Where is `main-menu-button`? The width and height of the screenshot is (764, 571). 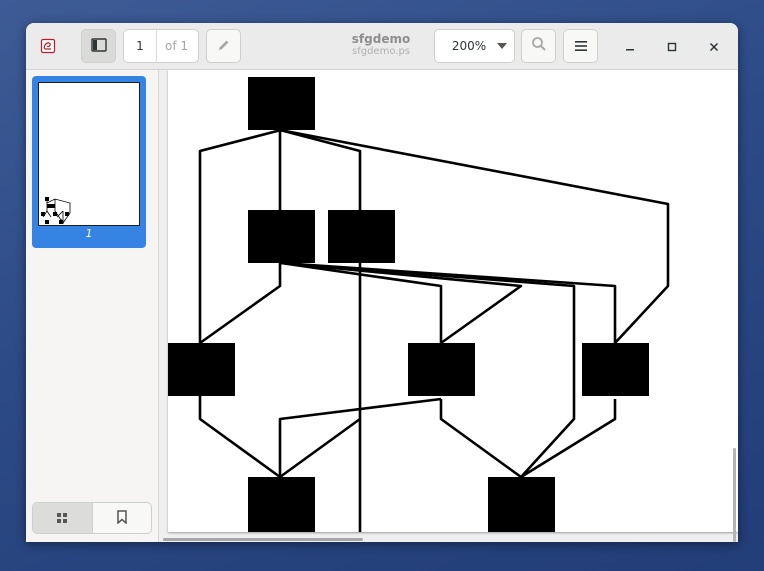 main-menu-button is located at coordinates (580, 46).